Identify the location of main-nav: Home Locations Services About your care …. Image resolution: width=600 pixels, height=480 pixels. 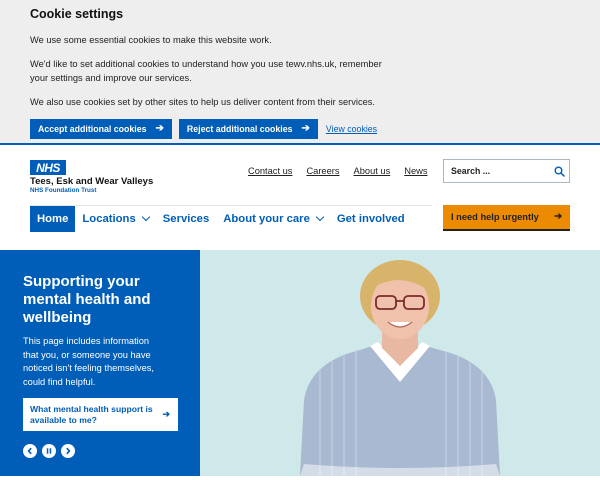
(231, 218).